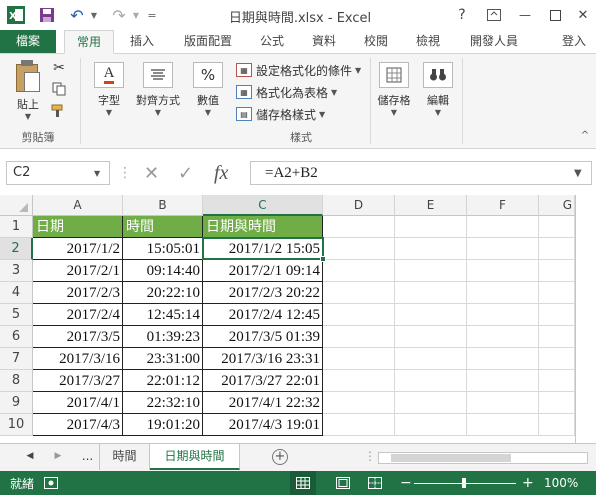 The image size is (596, 495). What do you see at coordinates (59, 68) in the screenshot?
I see `cut-icon: ✂` at bounding box center [59, 68].